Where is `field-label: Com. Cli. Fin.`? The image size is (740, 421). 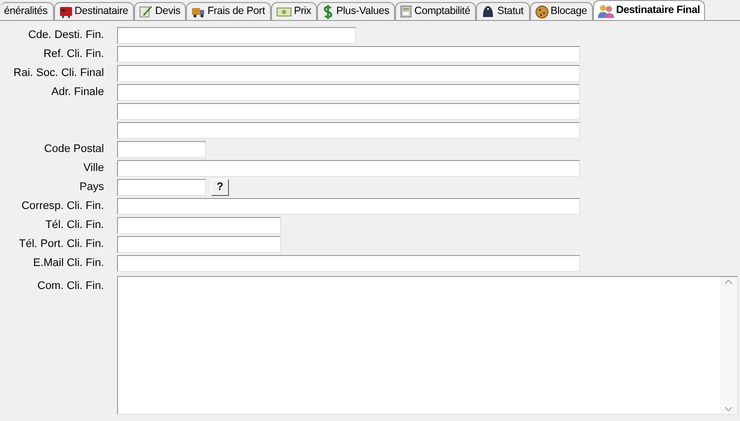
field-label: Com. Cli. Fin. is located at coordinates (70, 286).